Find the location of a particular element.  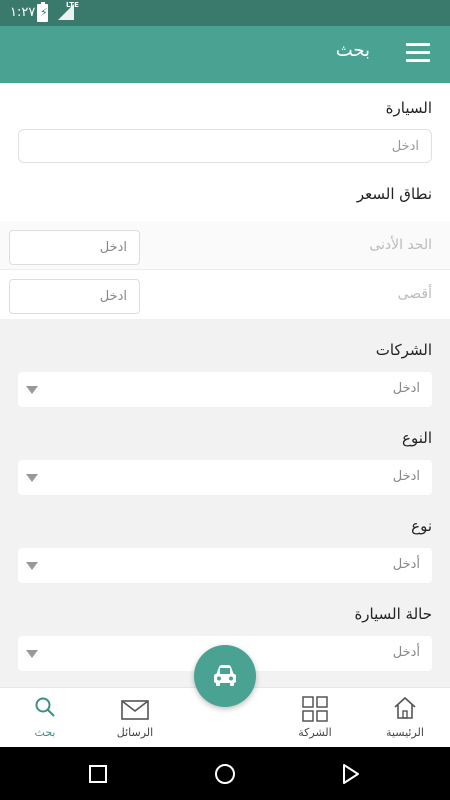

price-min-row: الحد الأدنى is located at coordinates (225, 245).